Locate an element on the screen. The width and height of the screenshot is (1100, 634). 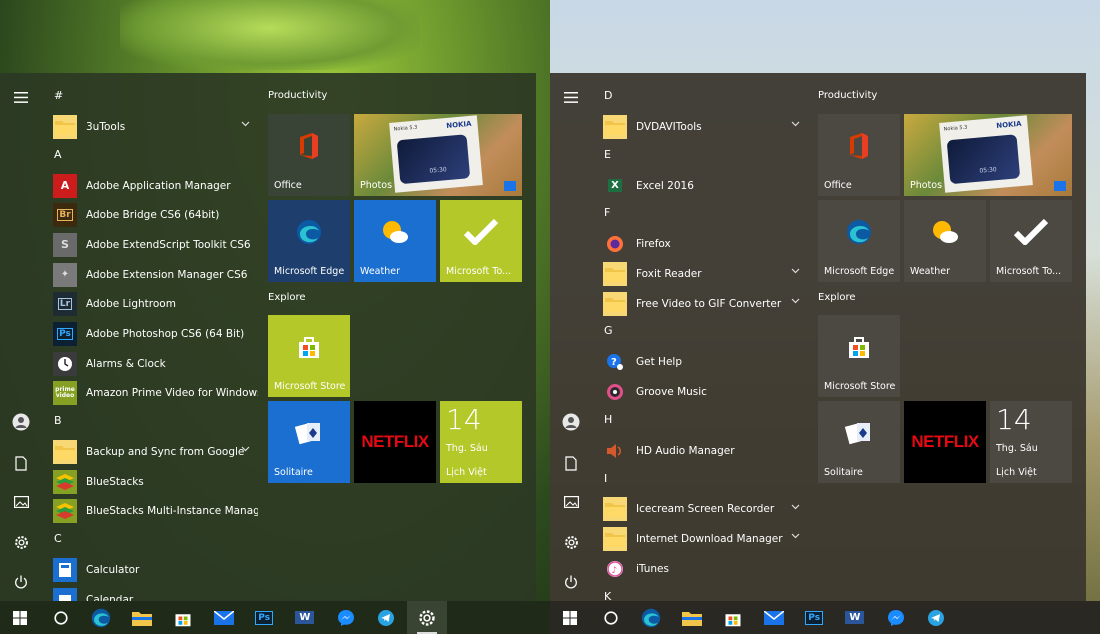
app-list-item: HD Audio Manager is located at coordinates (703, 451).